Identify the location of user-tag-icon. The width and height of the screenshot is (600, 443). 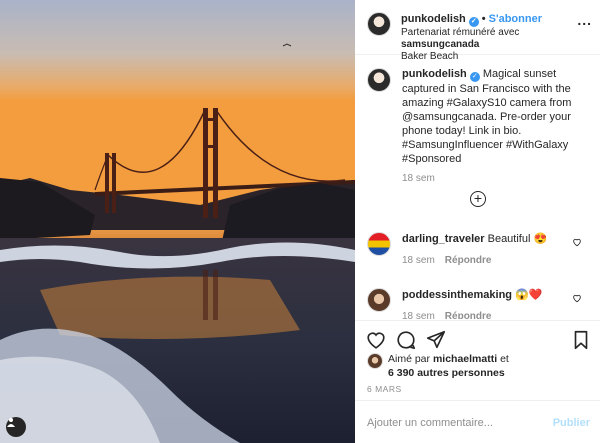
(11, 422).